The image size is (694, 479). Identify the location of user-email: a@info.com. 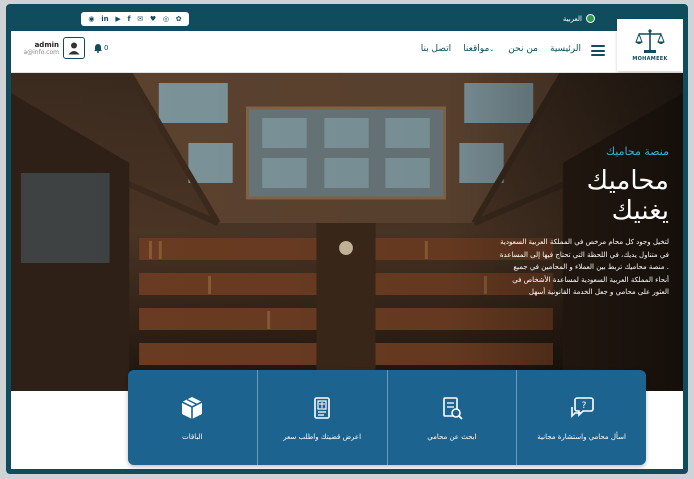
(41, 52).